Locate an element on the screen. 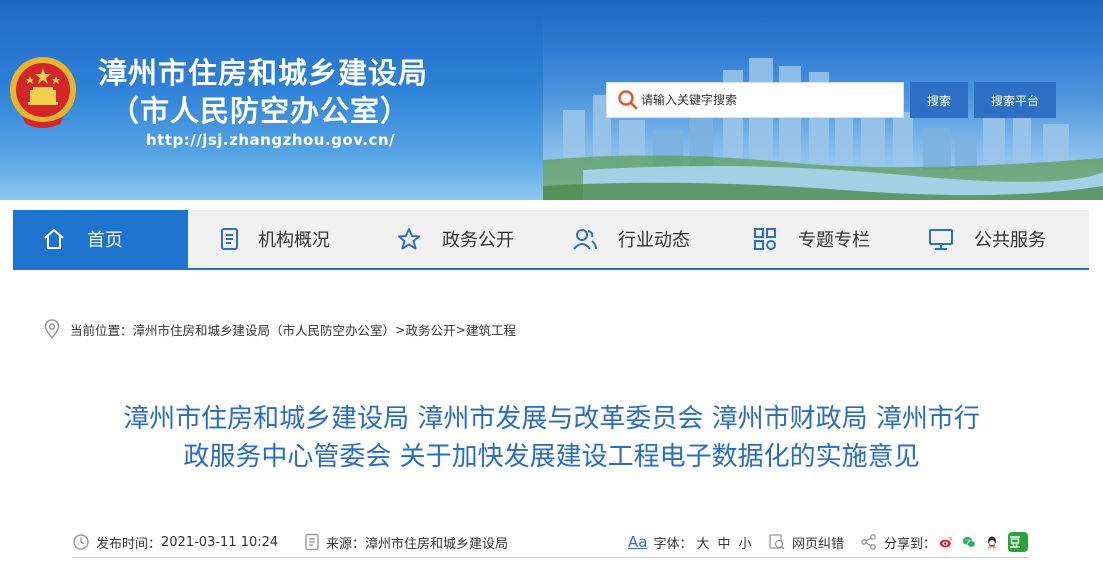 This screenshot has width=1103, height=561. nav-item-special-topics: 专题专栏 is located at coordinates (812, 239).